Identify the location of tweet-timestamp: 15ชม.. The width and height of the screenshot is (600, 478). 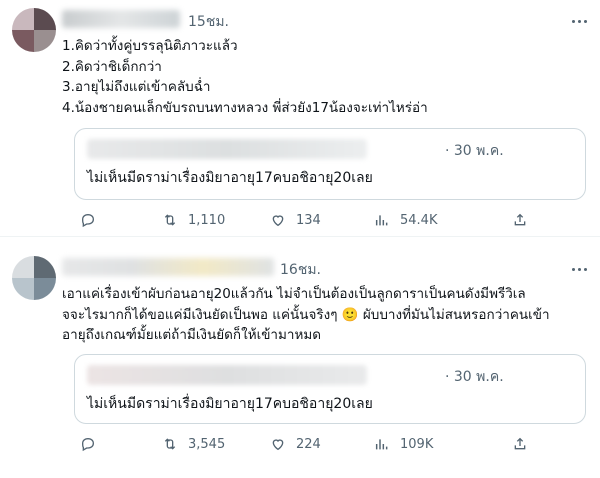
(208, 22).